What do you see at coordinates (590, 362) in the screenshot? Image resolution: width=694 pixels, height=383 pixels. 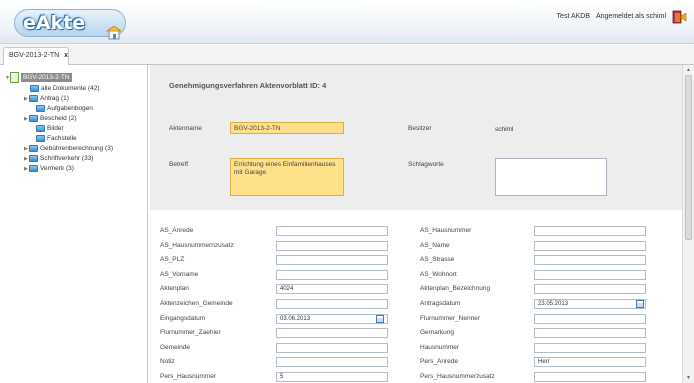 I see `field-input: Herr` at bounding box center [590, 362].